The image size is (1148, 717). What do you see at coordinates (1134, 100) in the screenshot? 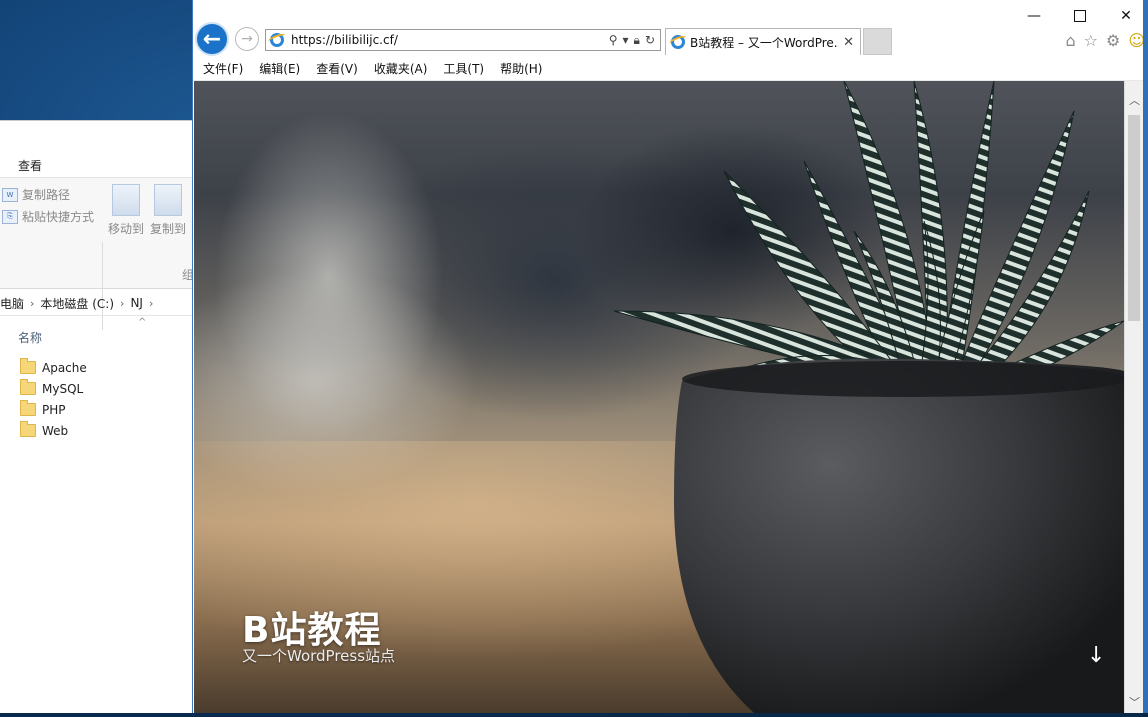
I see `scroll-up-icon: ︿` at bounding box center [1134, 100].